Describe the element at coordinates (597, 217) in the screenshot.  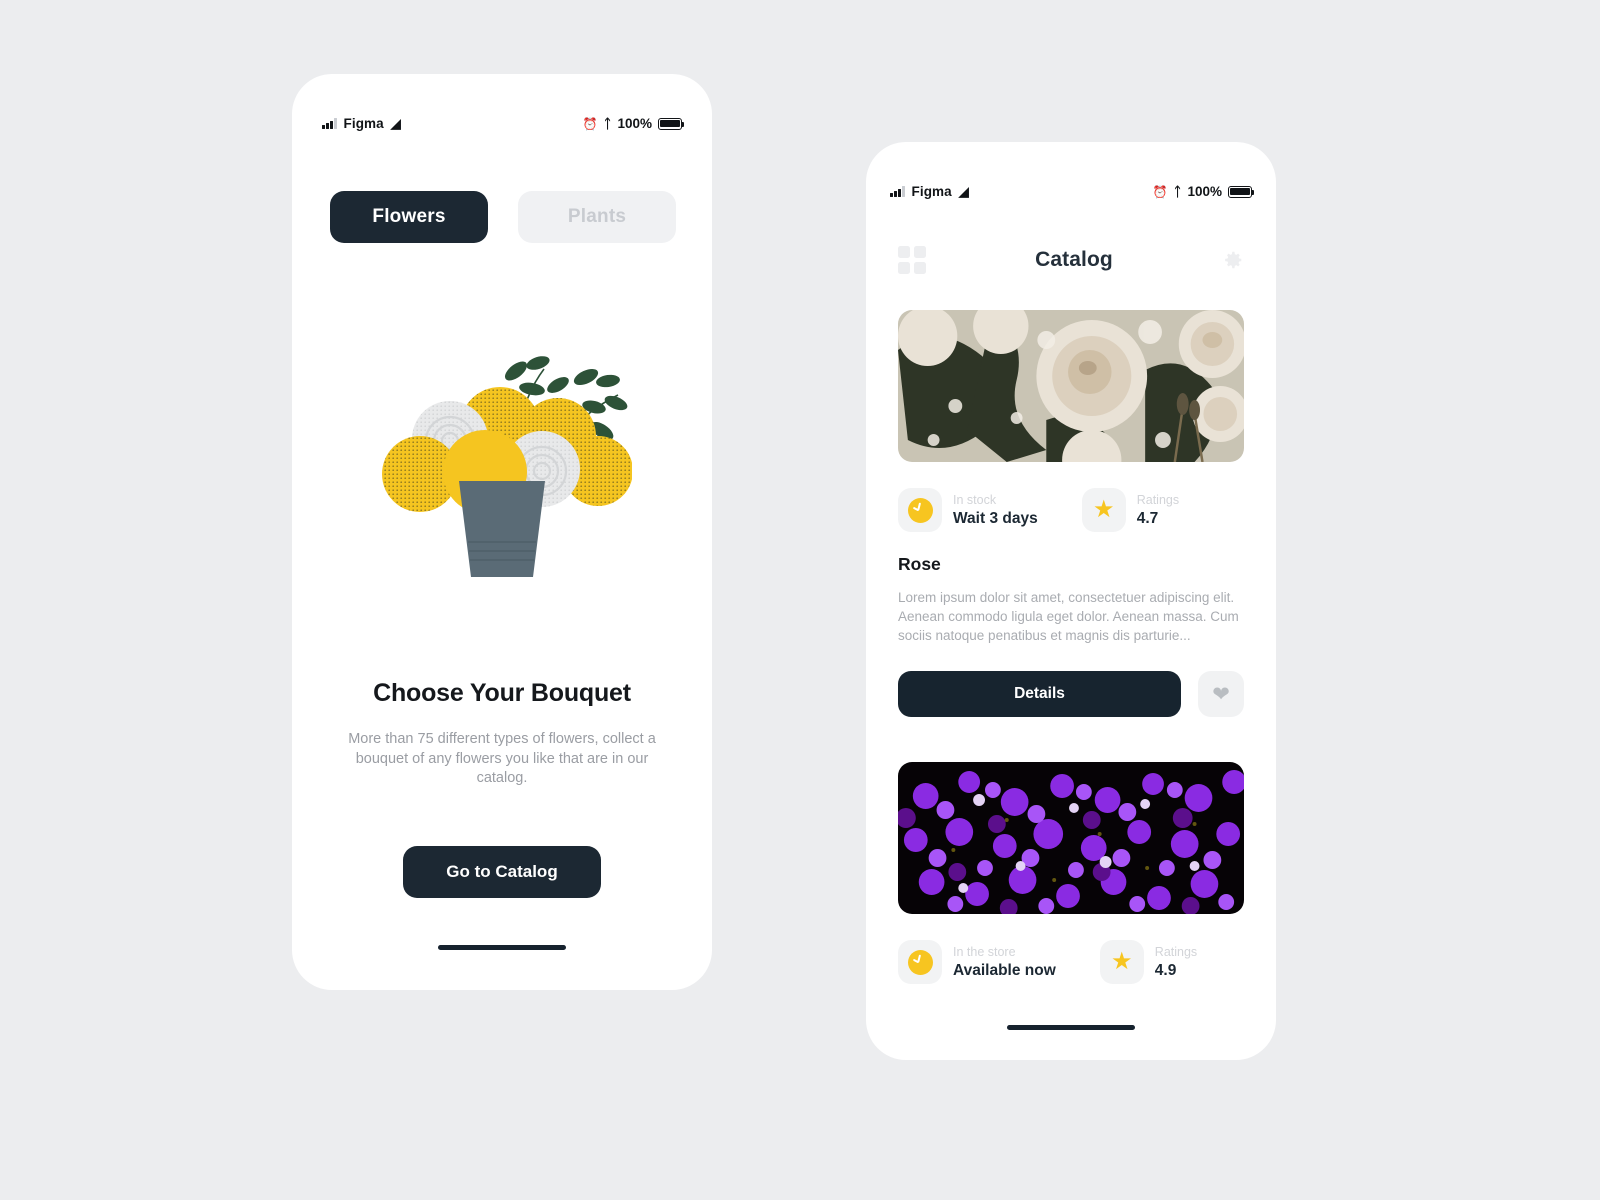
I see `tab-plants: Plants` at that location.